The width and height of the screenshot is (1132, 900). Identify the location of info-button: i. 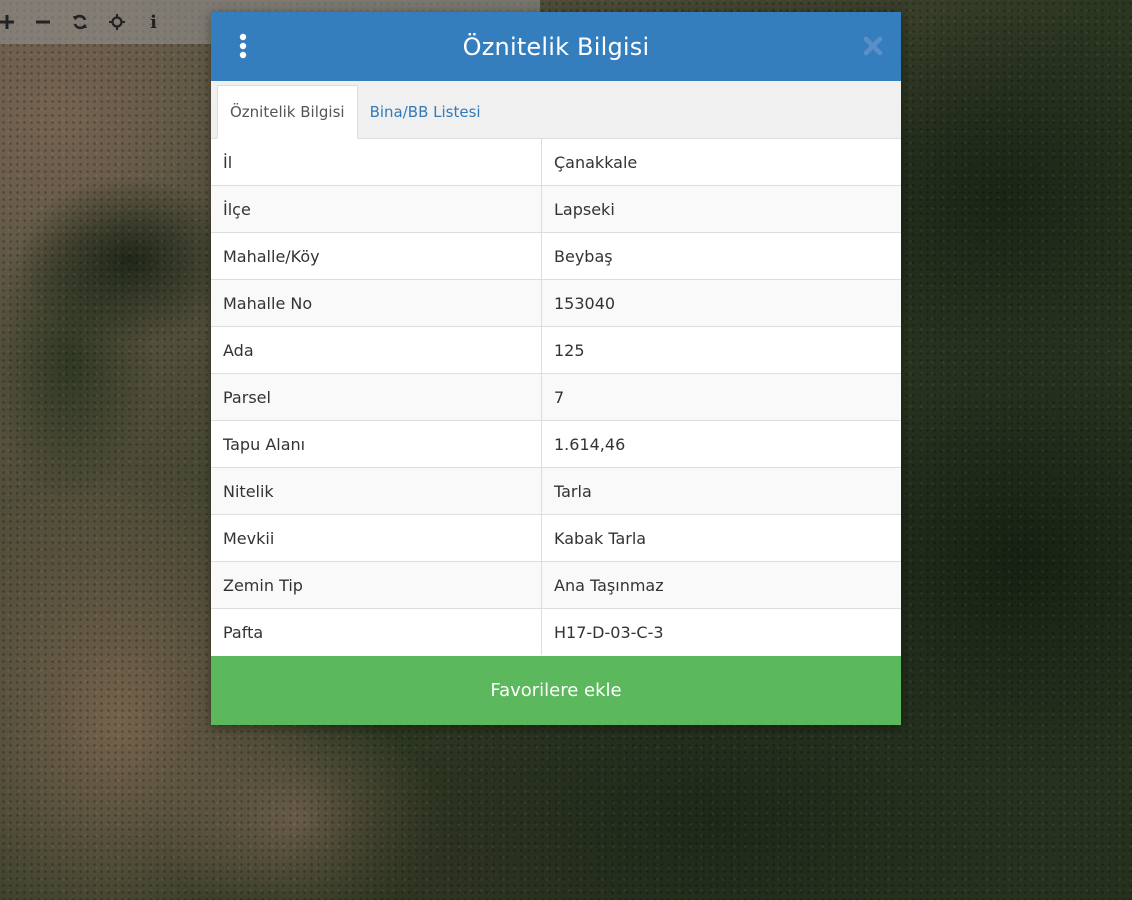
(153, 22).